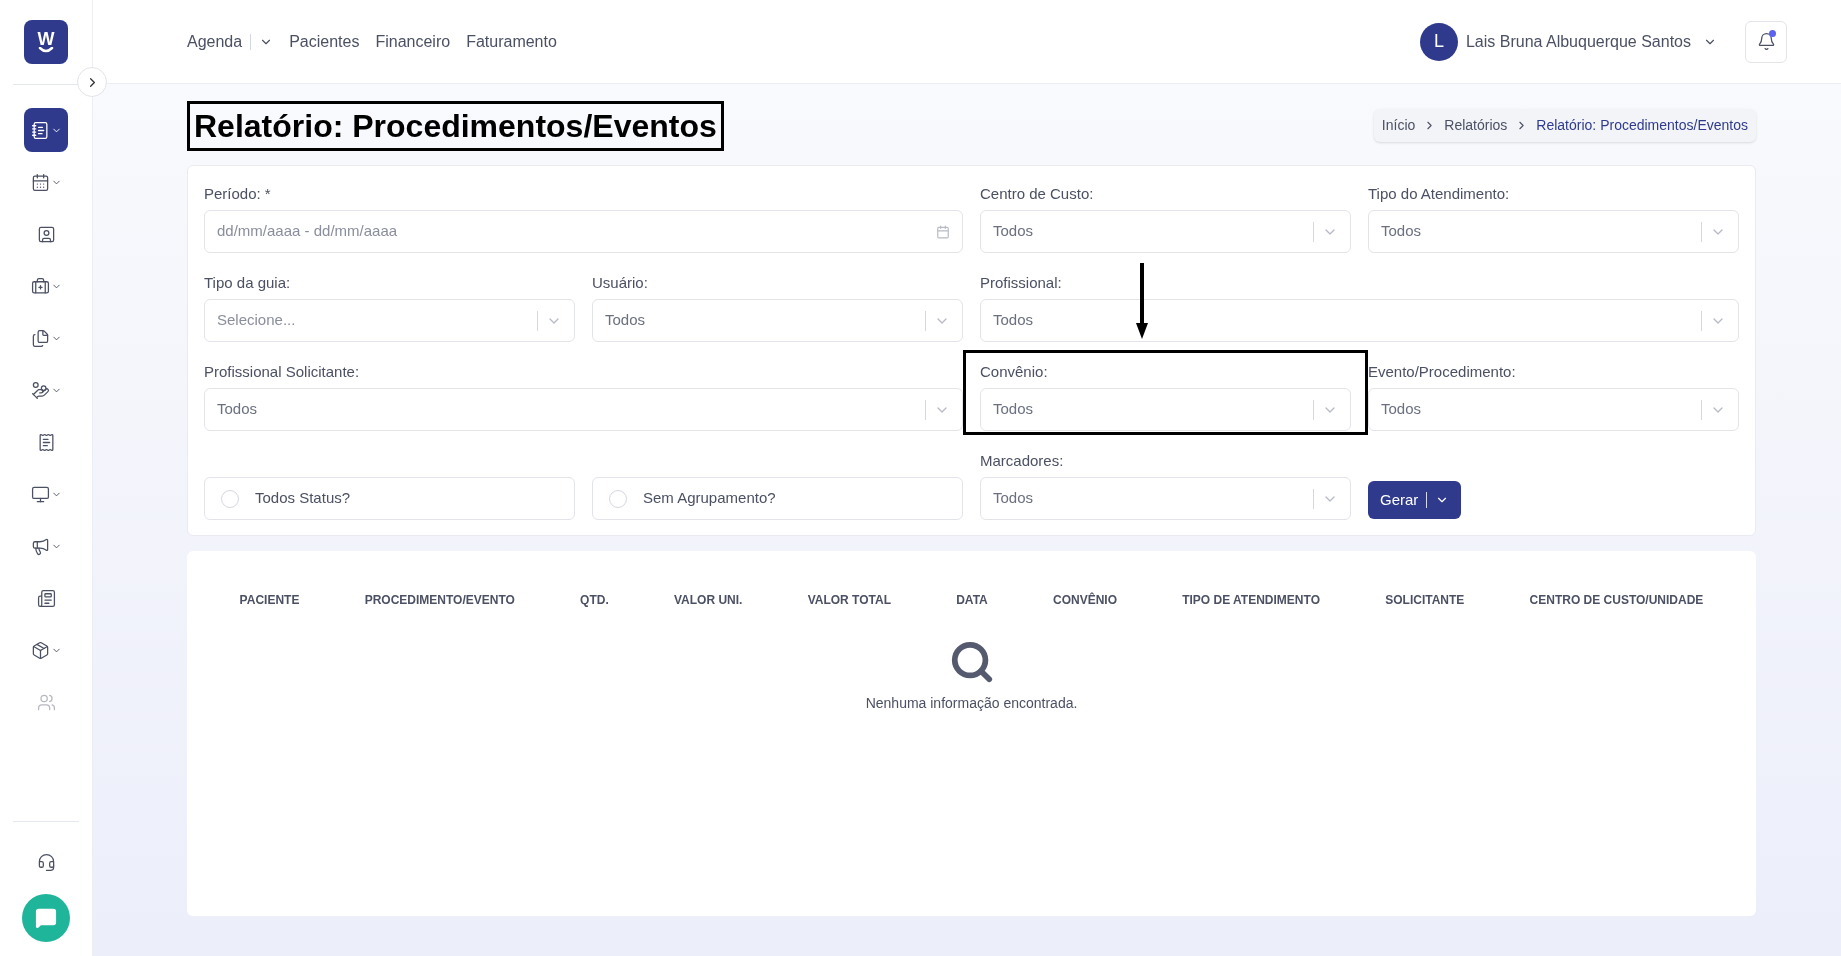 The image size is (1841, 956). I want to click on column-header: QTD., so click(594, 600).